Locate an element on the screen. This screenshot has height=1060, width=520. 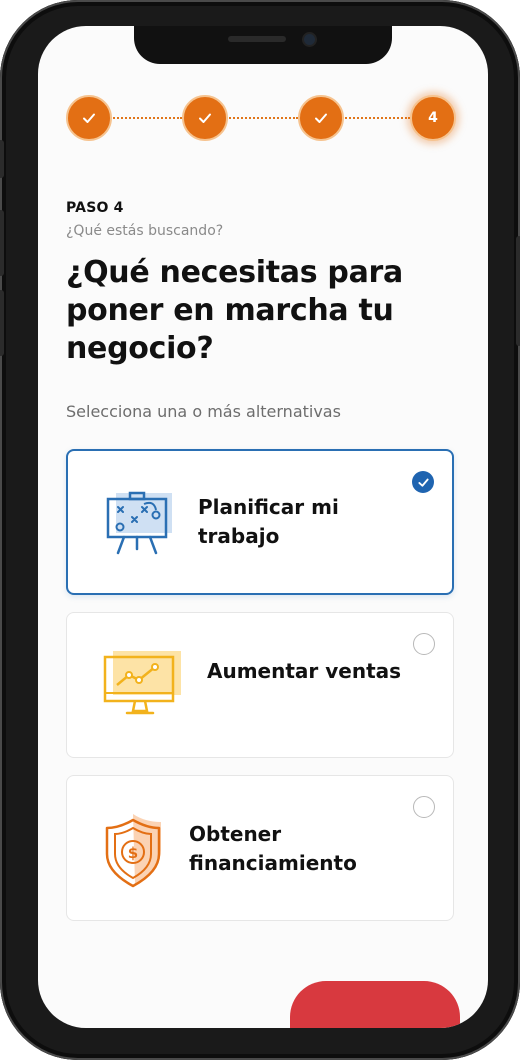
option-card-aumentar: Aumentar ventas is located at coordinates (260, 685).